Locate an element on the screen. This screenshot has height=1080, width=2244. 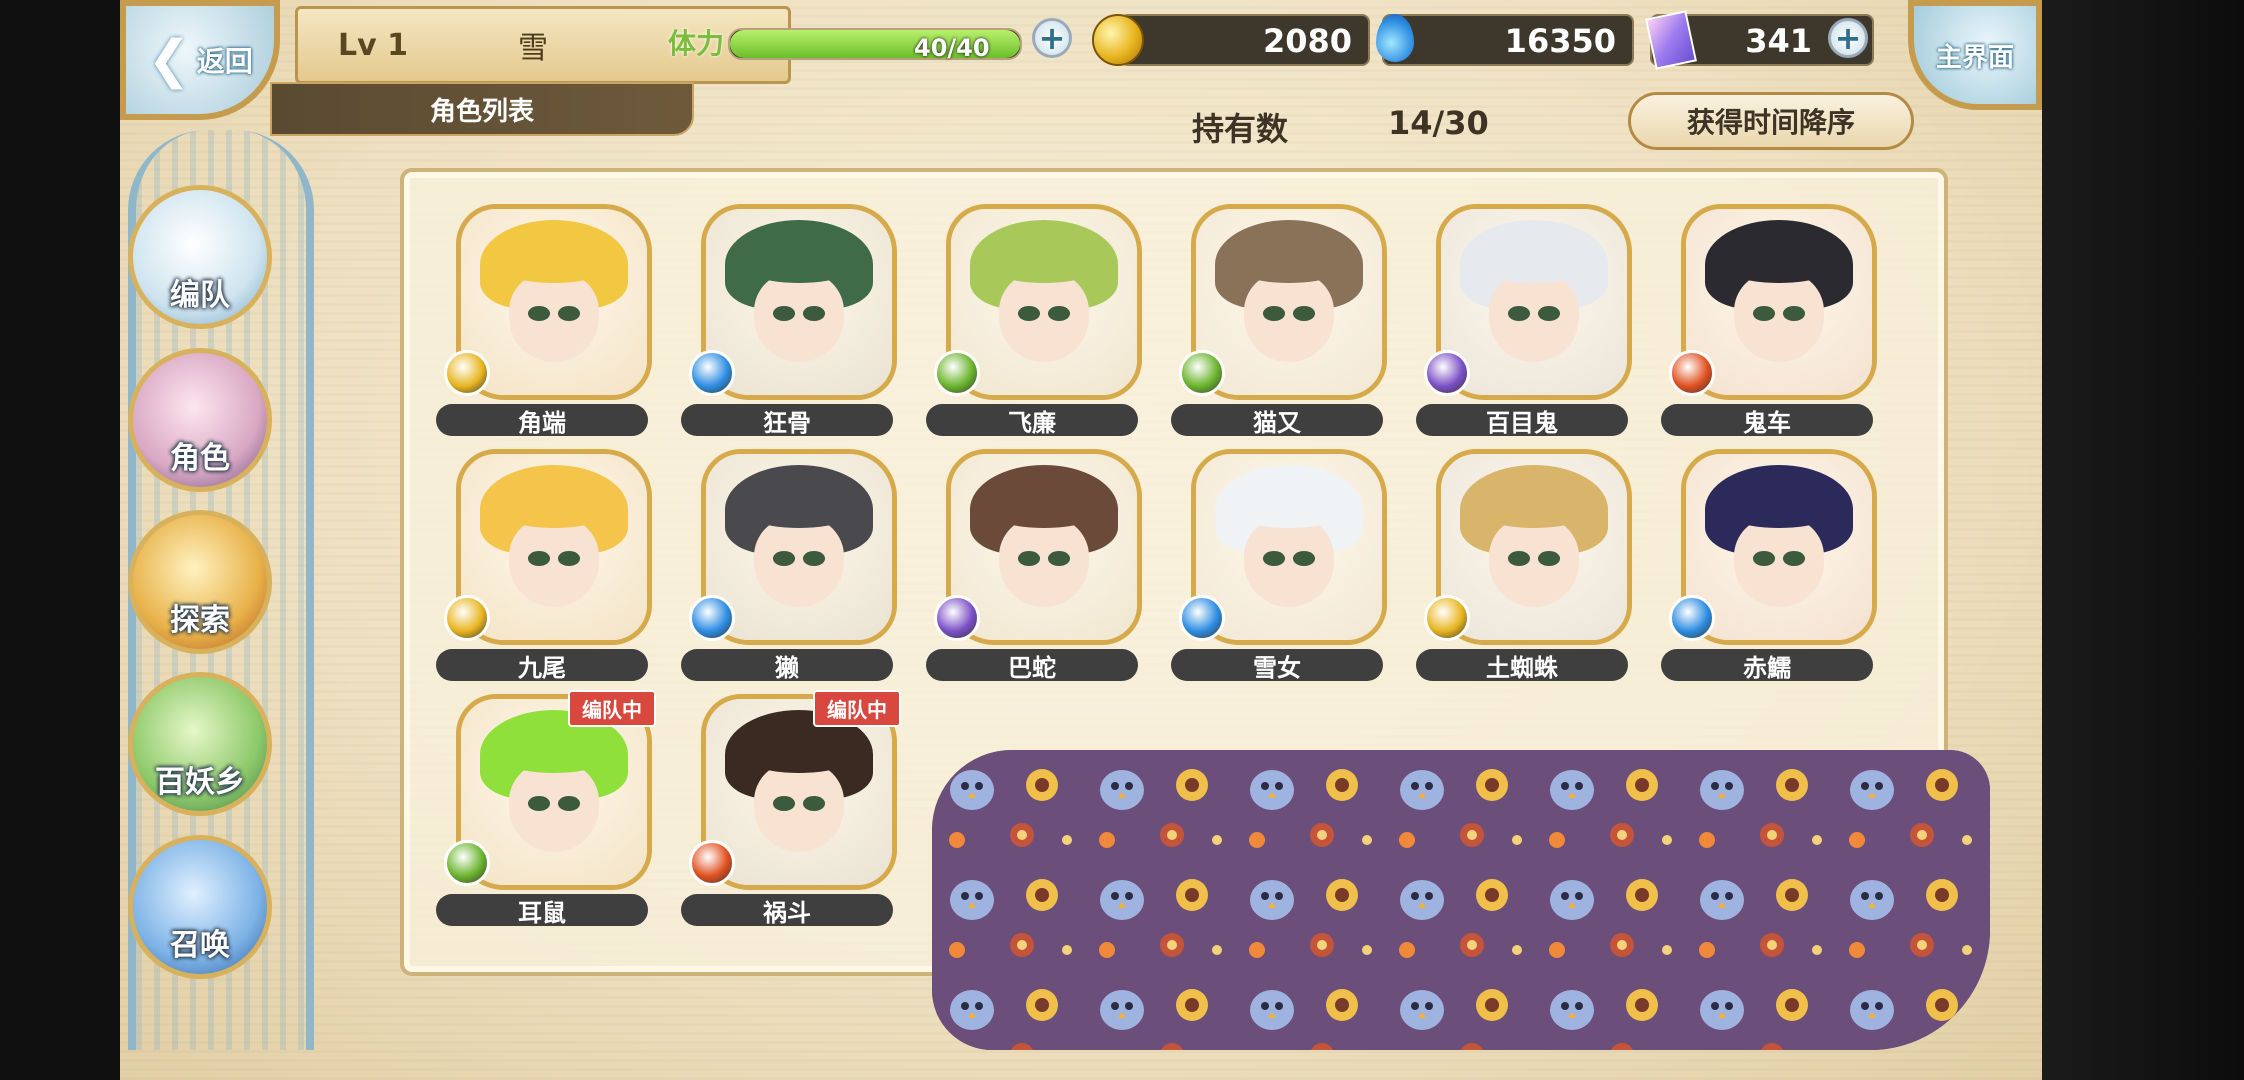
stamina-add-button: + is located at coordinates (1052, 38).